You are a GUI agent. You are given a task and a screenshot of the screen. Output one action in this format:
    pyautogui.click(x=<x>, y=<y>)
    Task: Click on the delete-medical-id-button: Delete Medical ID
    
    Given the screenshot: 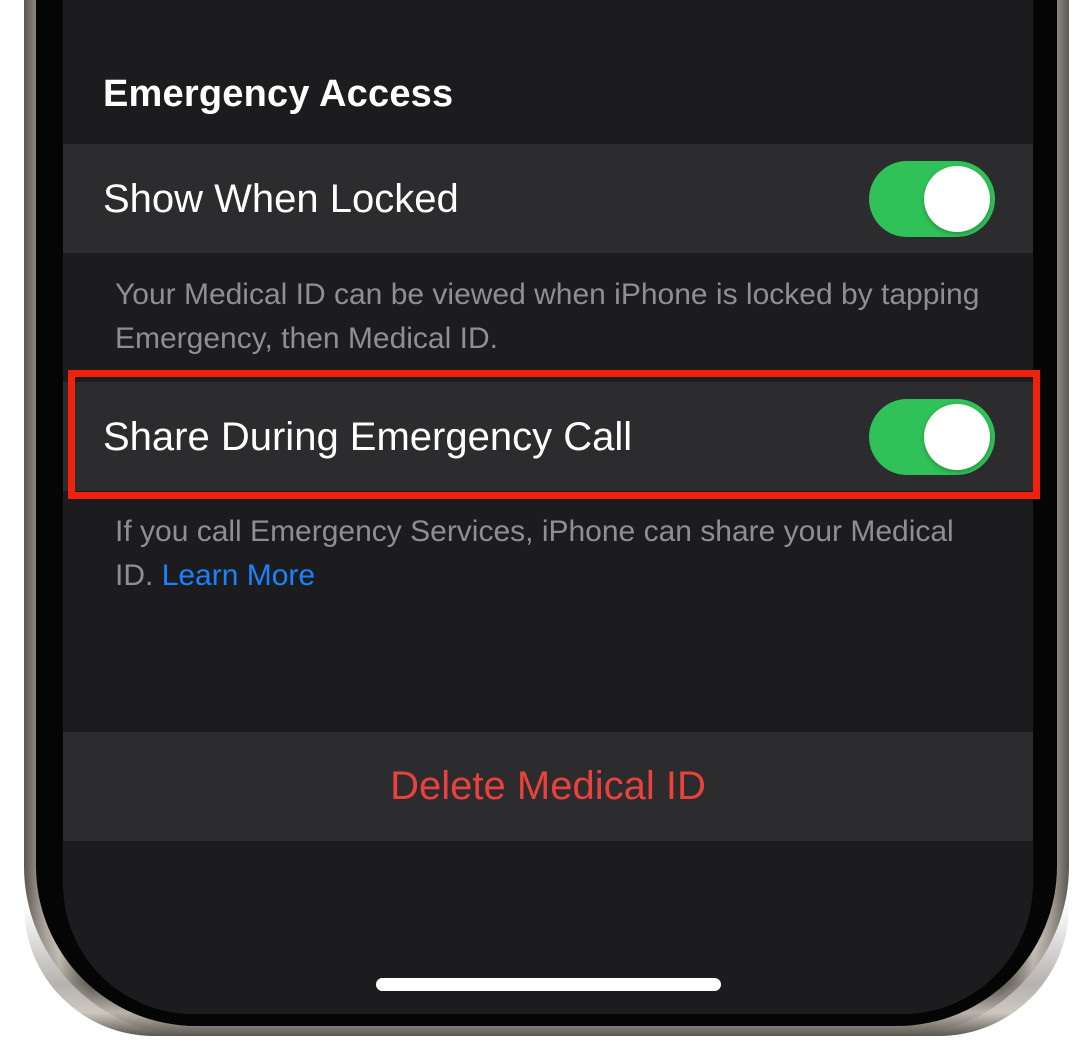 What is the action you would take?
    pyautogui.click(x=548, y=786)
    